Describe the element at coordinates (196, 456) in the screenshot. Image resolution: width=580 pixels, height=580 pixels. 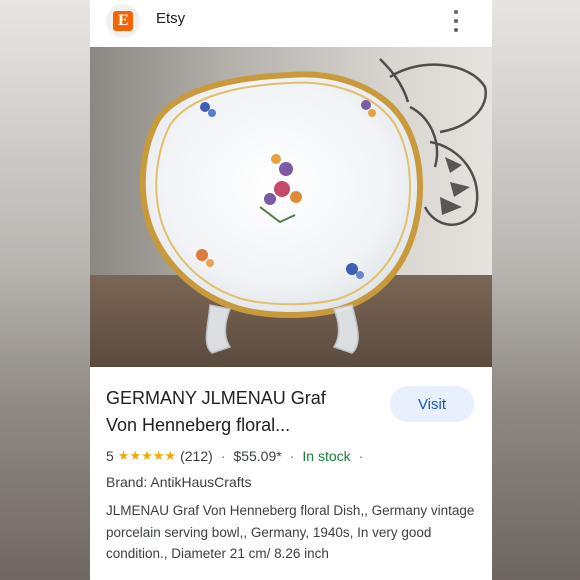
I see `review-count: (212)` at that location.